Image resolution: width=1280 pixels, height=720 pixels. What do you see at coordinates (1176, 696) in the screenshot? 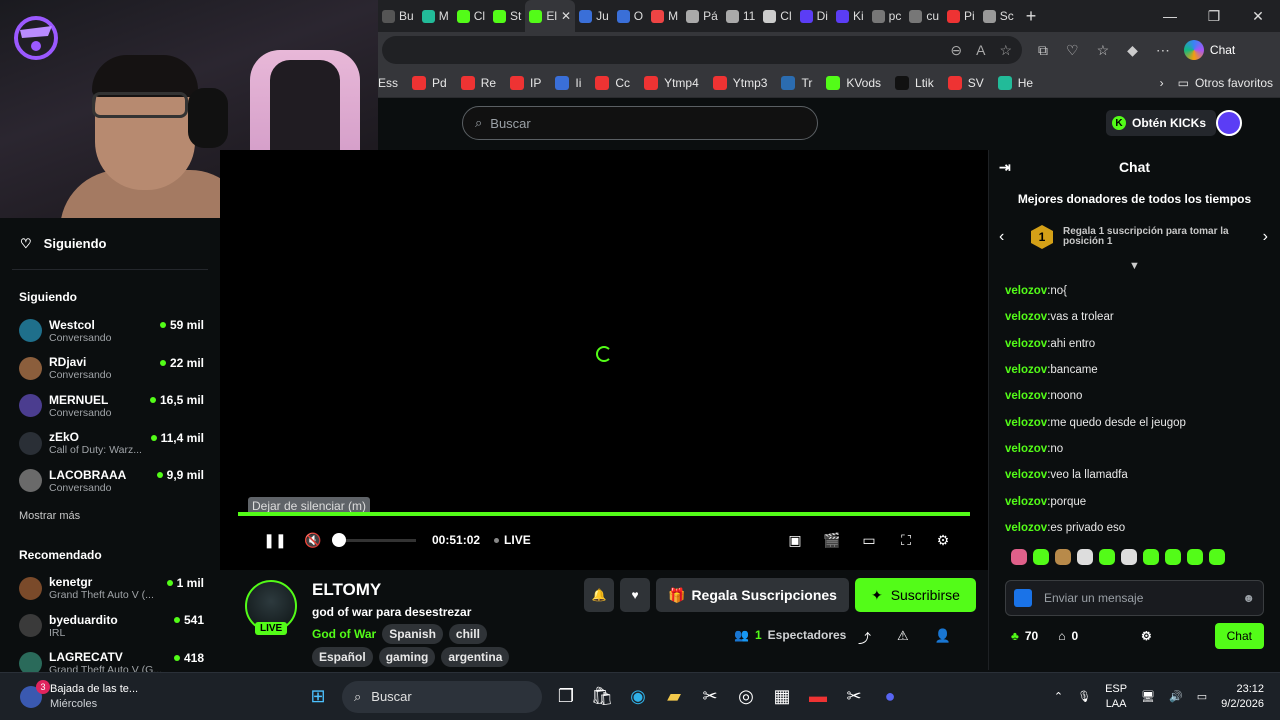
I see `volume-icon: 🔊` at bounding box center [1176, 696].